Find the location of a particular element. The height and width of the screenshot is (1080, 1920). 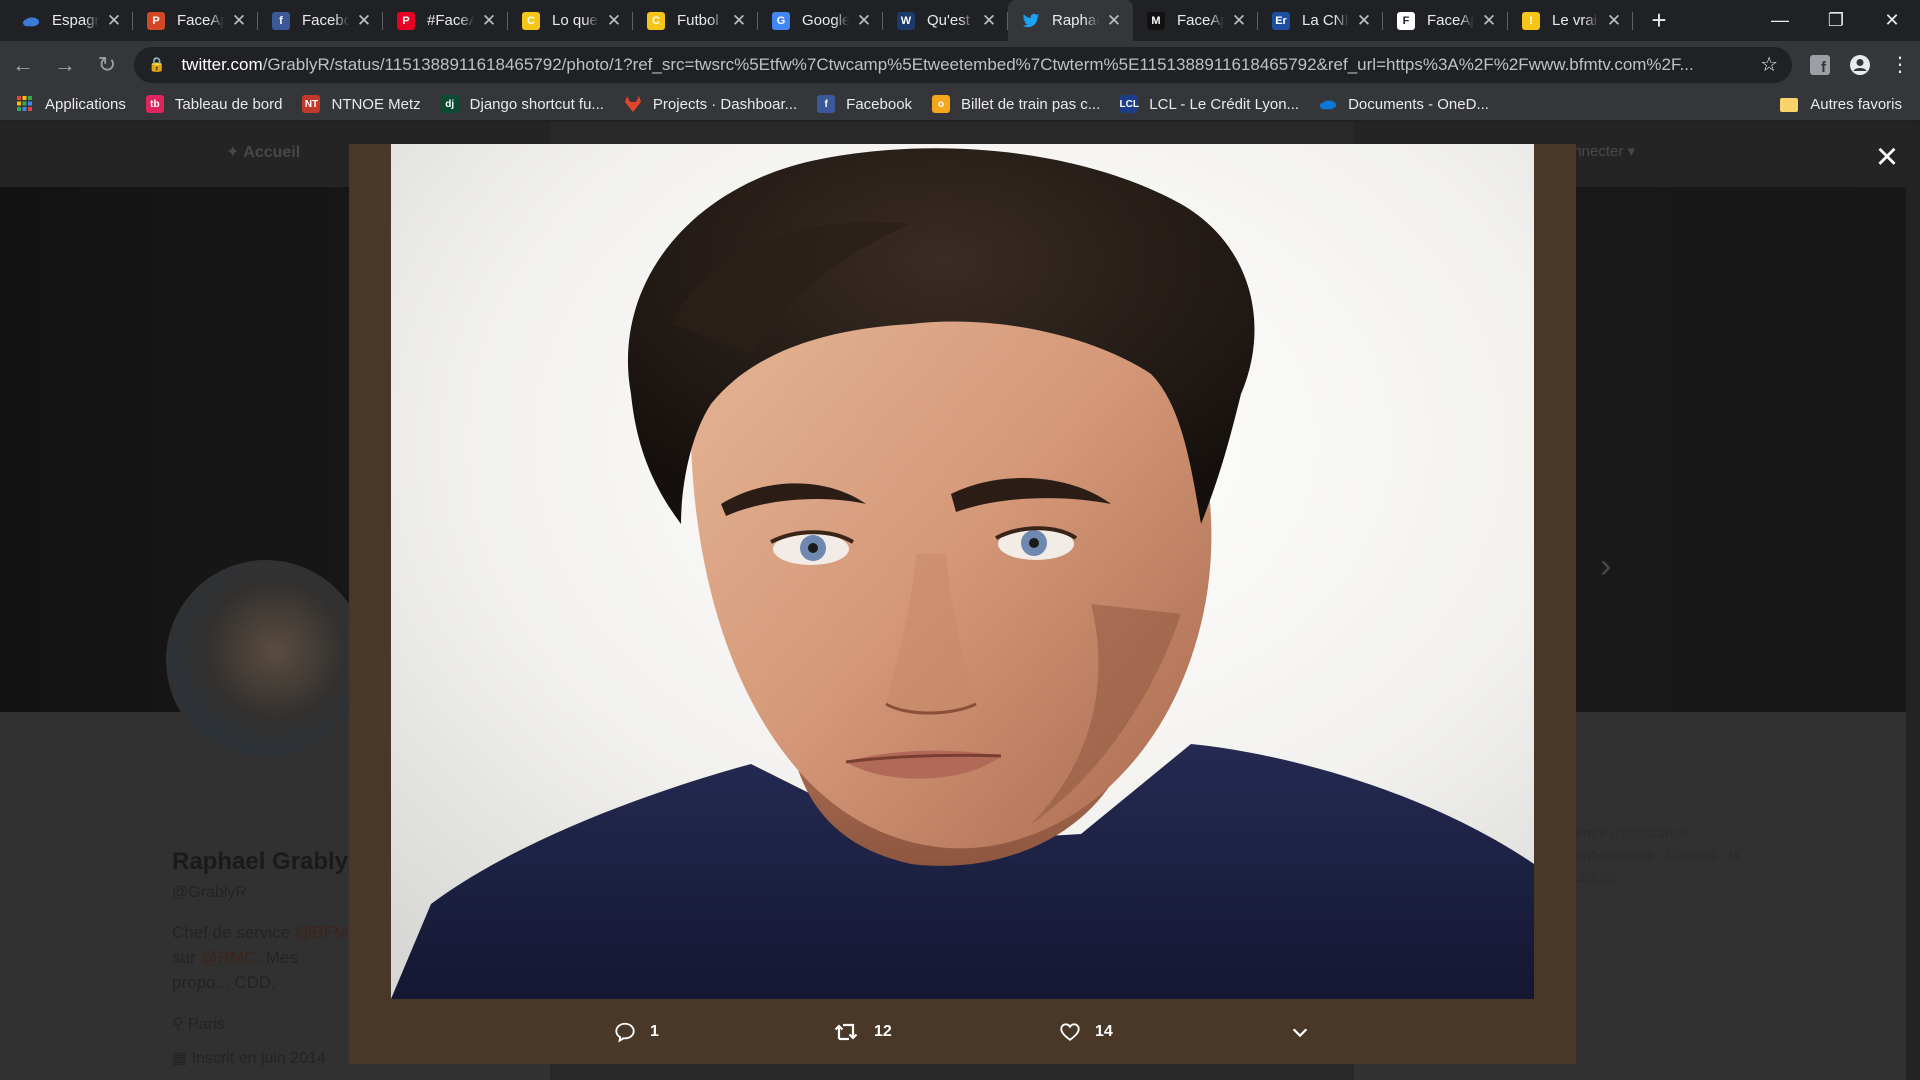

tab-title: Qu'est is located at coordinates (948, 20).